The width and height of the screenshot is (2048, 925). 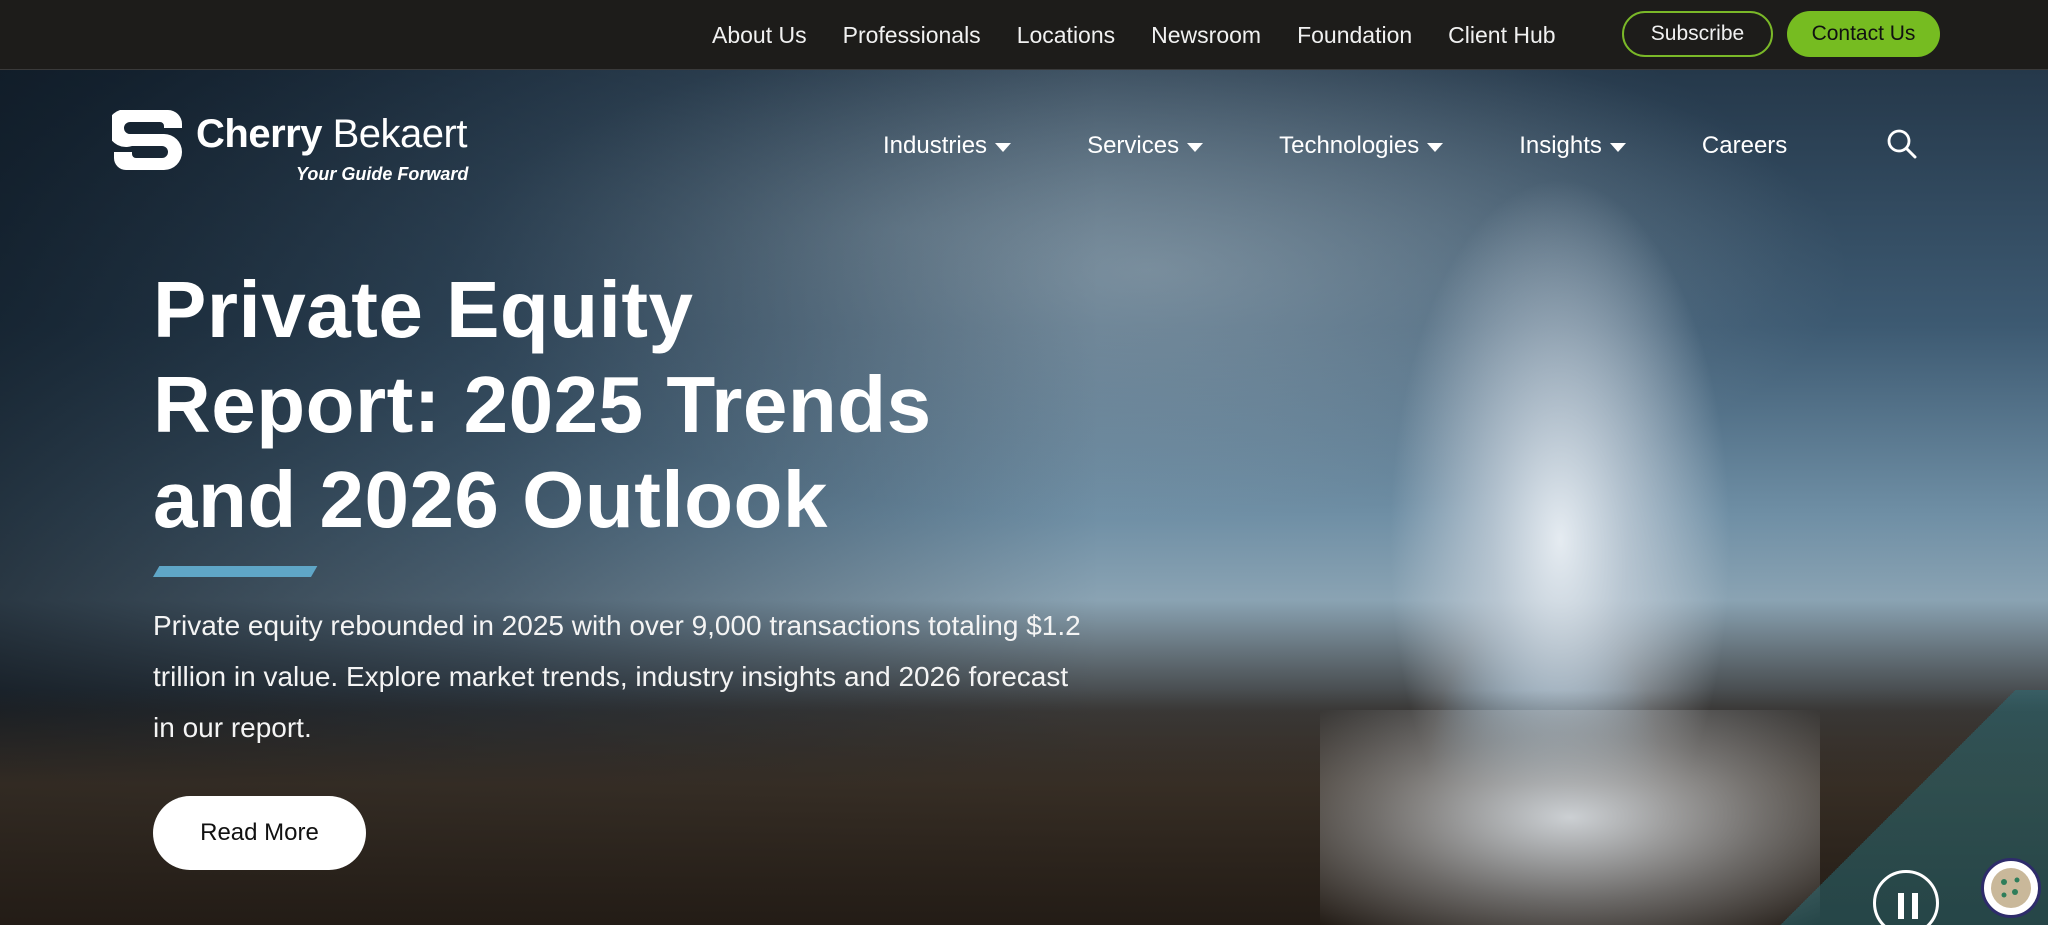 I want to click on util-link-foundation: Foundation, so click(x=1354, y=35).